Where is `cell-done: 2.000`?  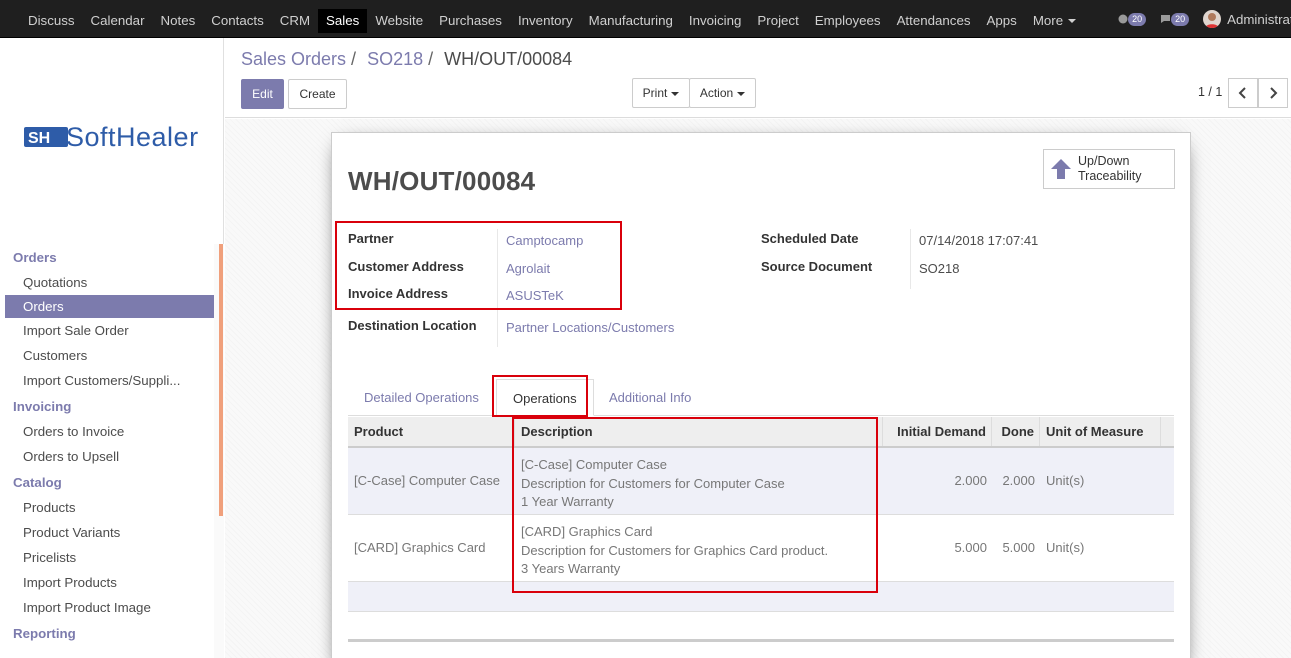
cell-done: 2.000 is located at coordinates (1018, 480).